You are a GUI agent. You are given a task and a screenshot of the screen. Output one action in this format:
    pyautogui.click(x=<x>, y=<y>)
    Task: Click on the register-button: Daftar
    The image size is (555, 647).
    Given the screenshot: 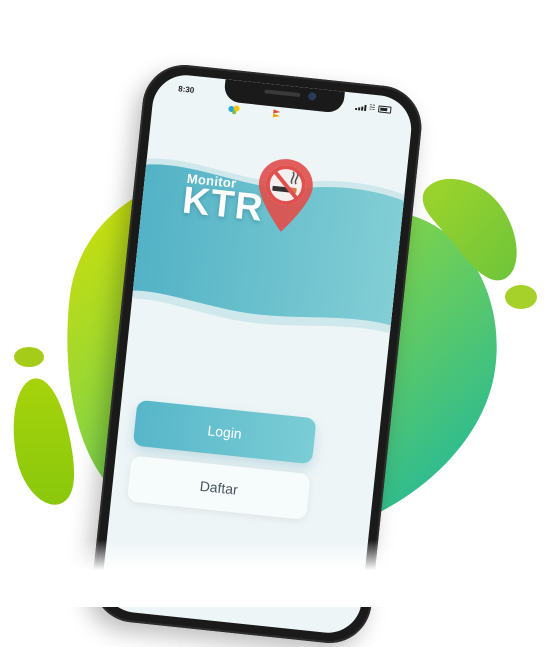 What is the action you would take?
    pyautogui.click(x=218, y=488)
    